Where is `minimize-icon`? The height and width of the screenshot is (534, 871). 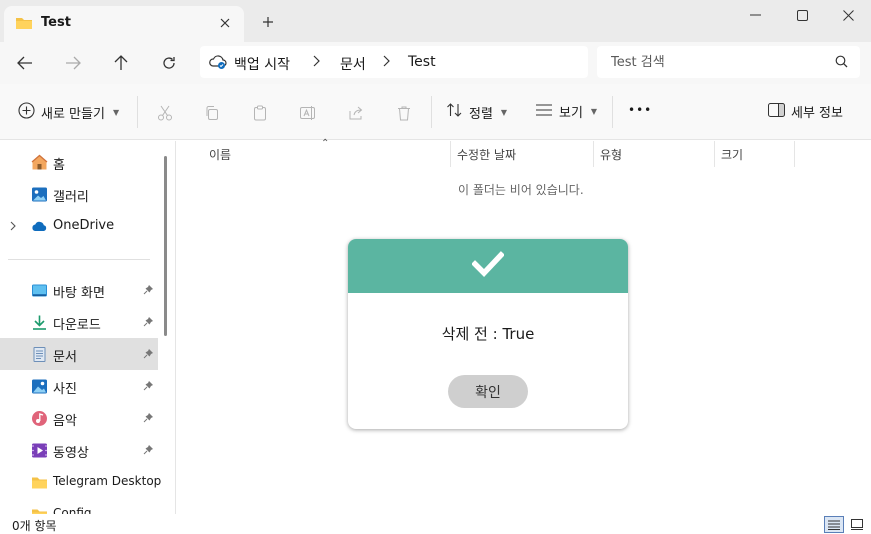 minimize-icon is located at coordinates (755, 15).